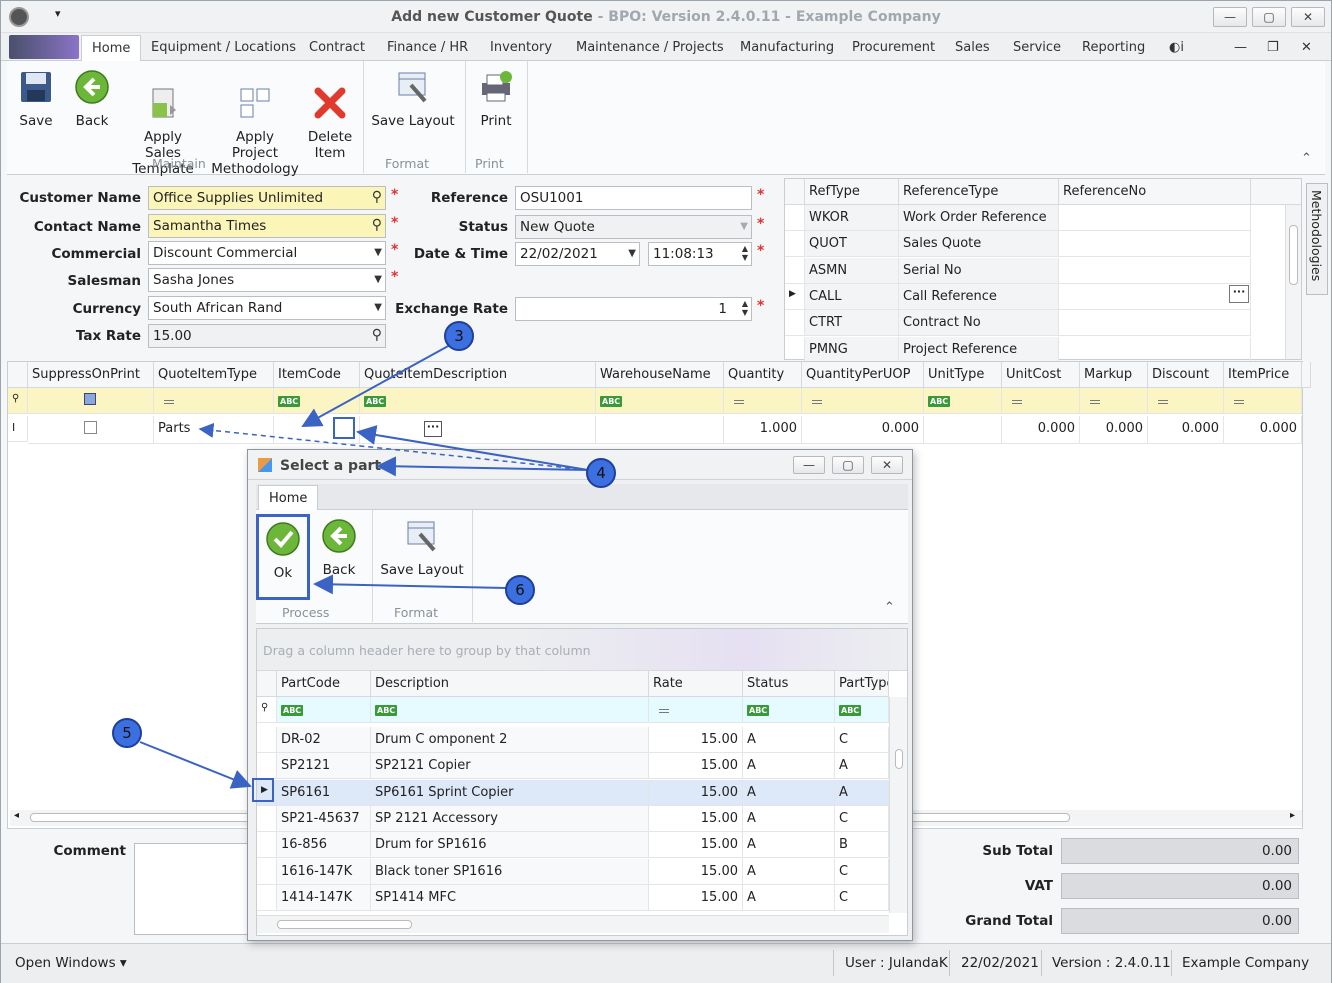  Describe the element at coordinates (852, 244) in the screenshot. I see `ref-type-cell: QUOT` at that location.